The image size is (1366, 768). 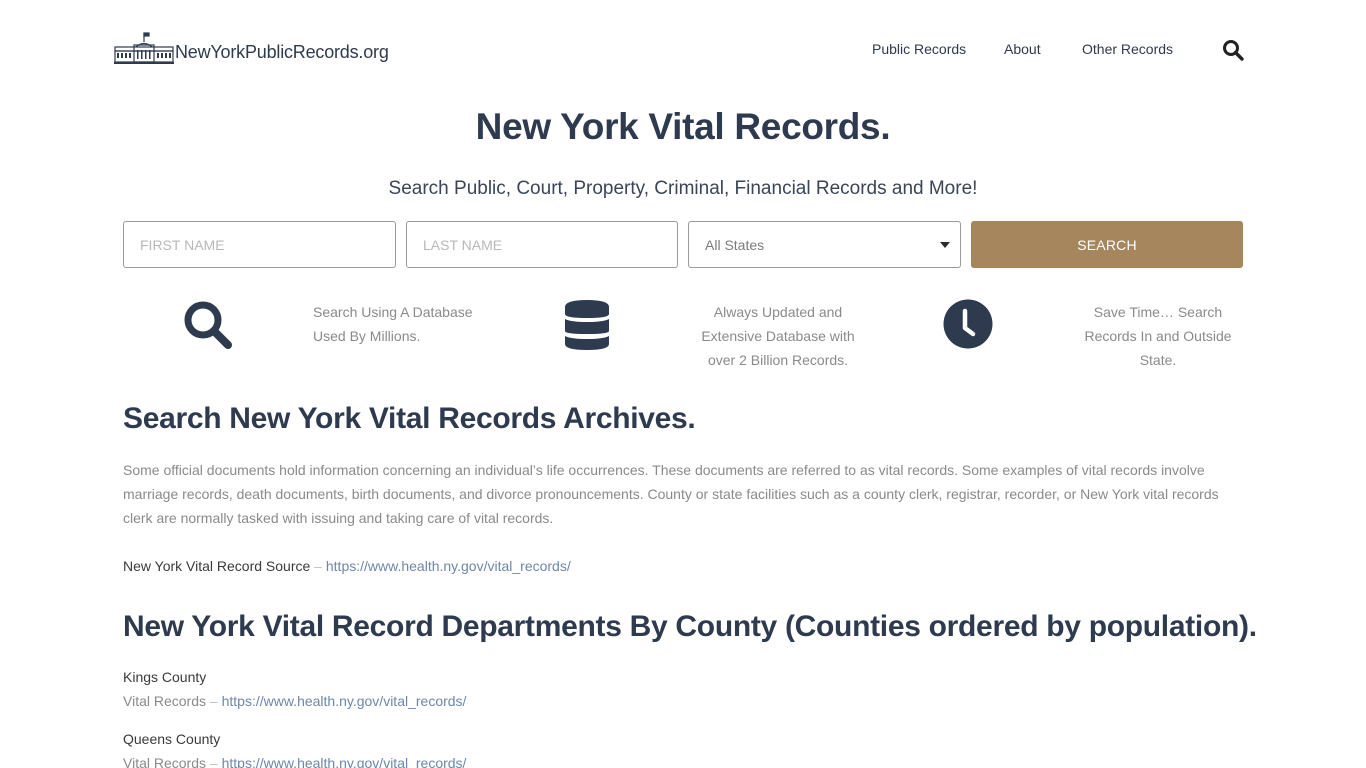 I want to click on clock-icon, so click(x=968, y=324).